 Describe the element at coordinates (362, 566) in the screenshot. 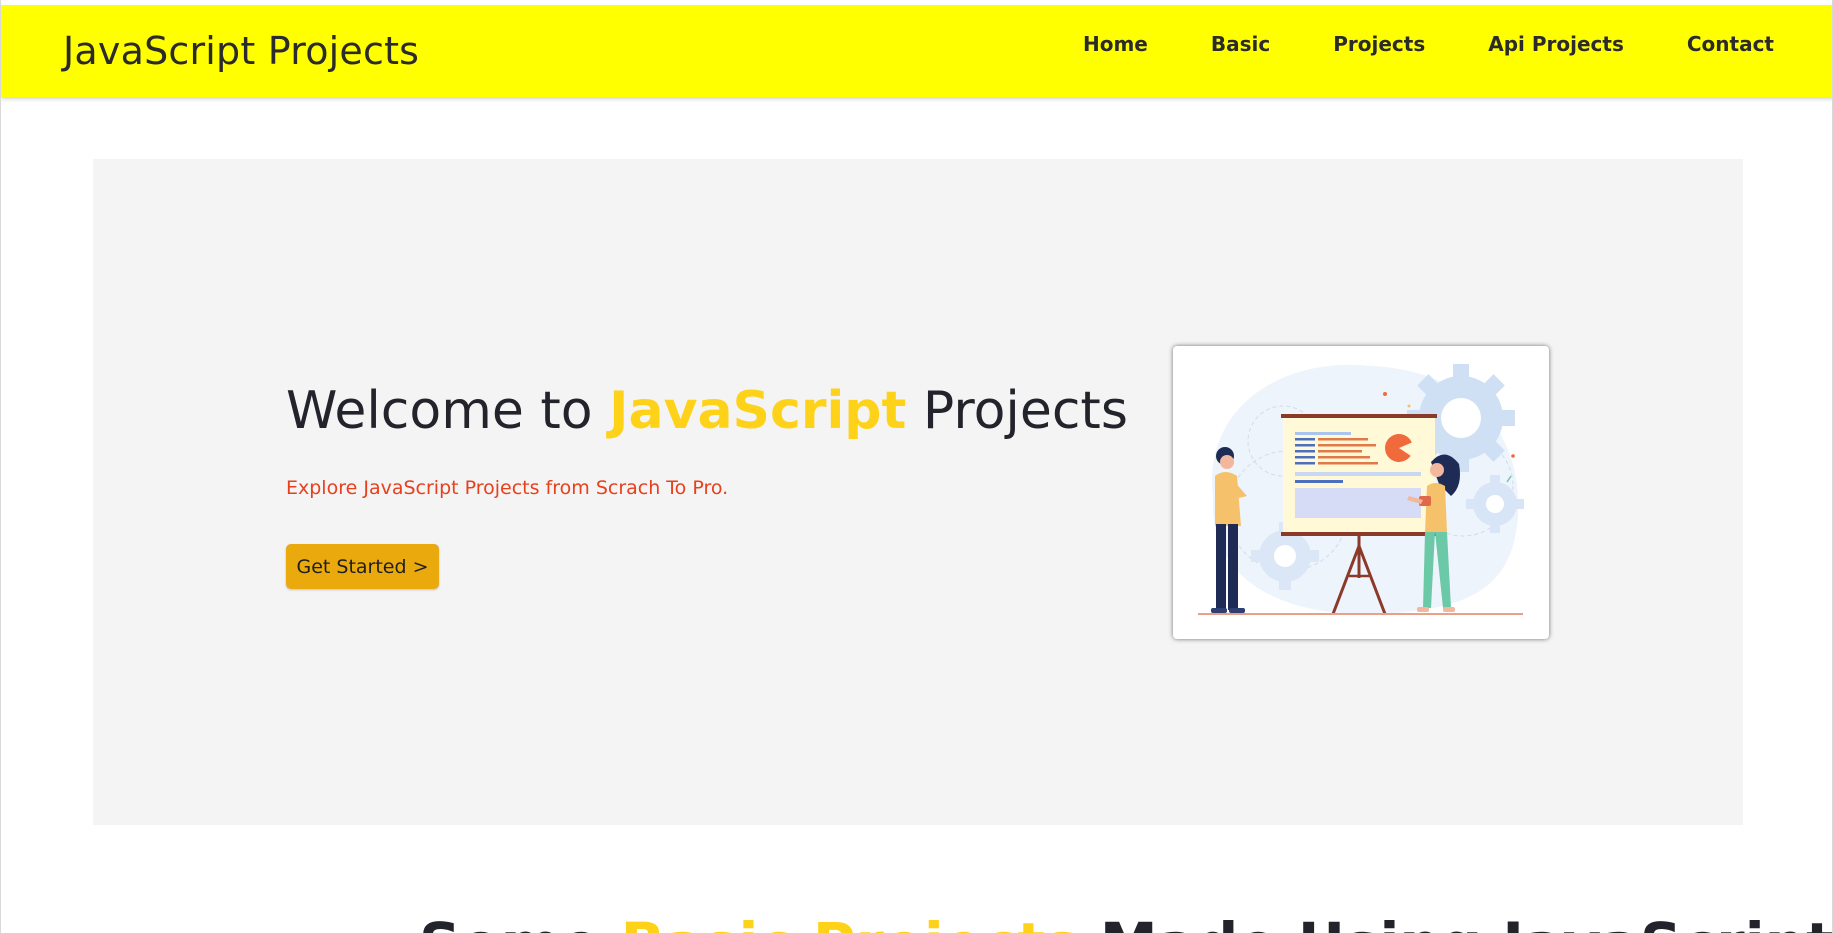

I see `get-started-button: Get Started >` at that location.